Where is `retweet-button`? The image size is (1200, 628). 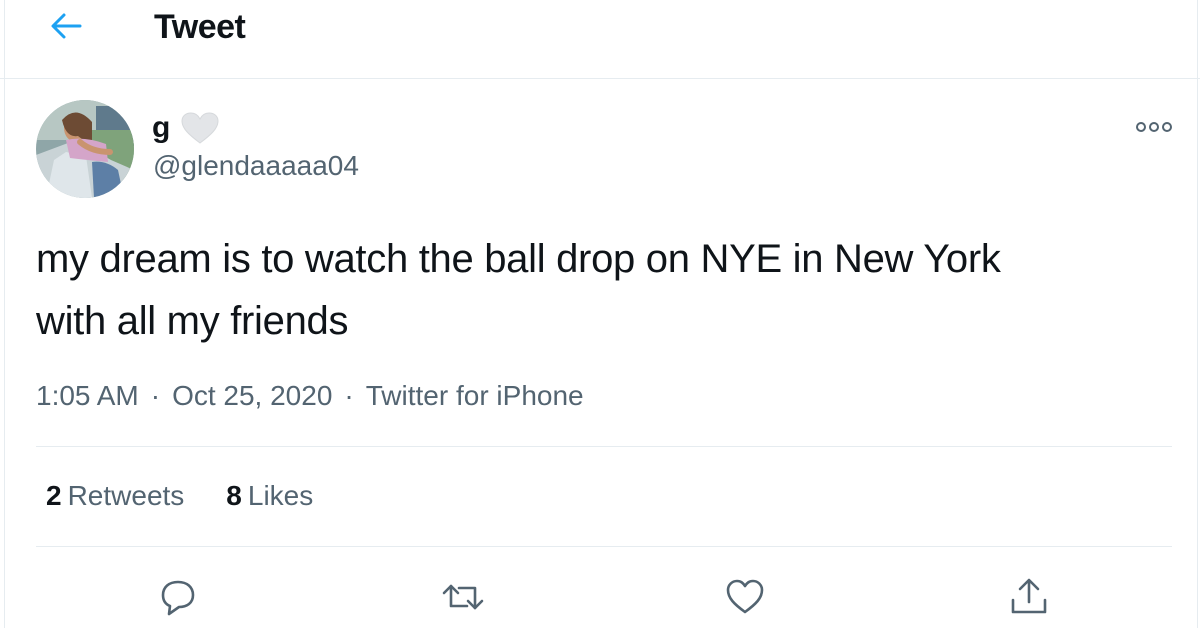
retweet-button is located at coordinates (463, 597).